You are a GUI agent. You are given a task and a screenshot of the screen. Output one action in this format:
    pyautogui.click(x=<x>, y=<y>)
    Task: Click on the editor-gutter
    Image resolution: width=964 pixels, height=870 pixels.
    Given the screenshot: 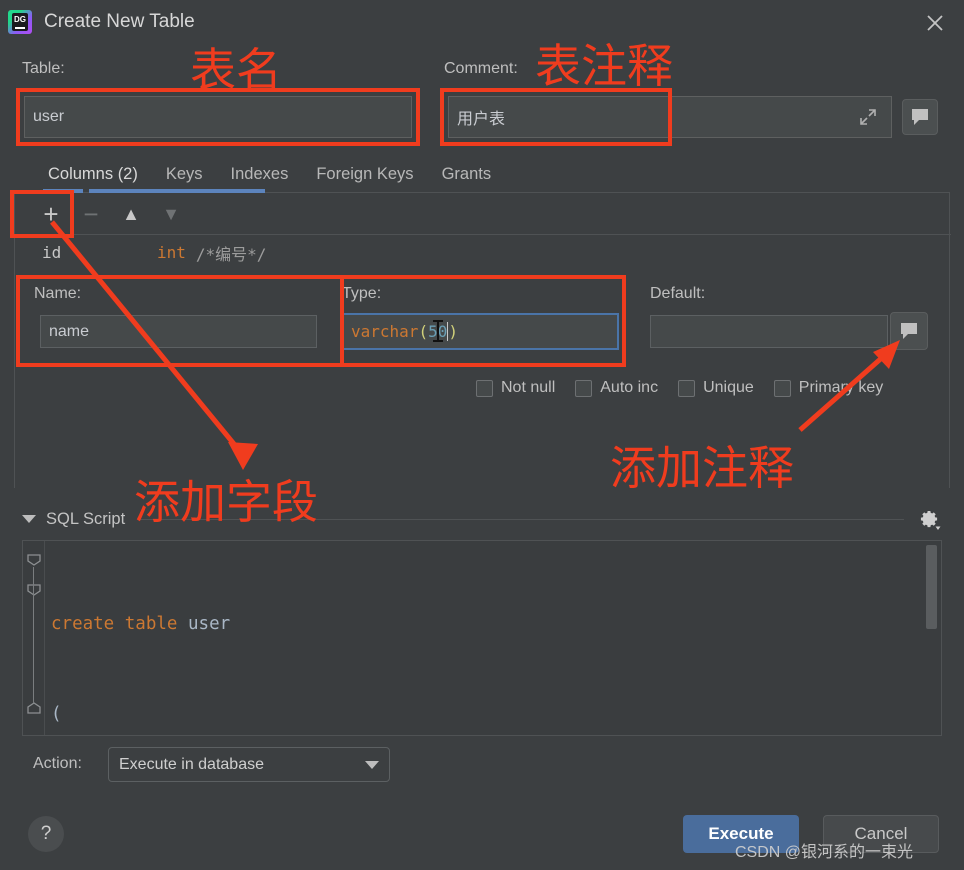 What is the action you would take?
    pyautogui.click(x=34, y=638)
    